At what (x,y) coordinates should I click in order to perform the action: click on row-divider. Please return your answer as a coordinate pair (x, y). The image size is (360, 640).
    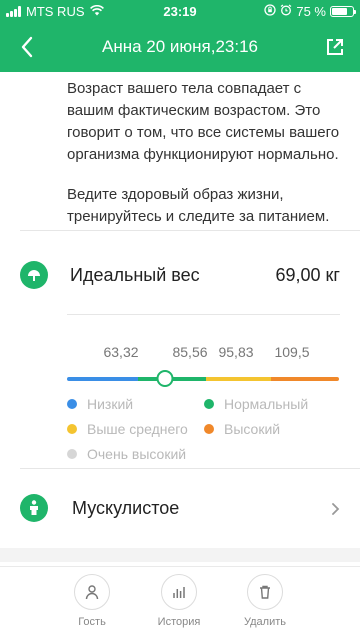
    Looking at the image, I should click on (203, 314).